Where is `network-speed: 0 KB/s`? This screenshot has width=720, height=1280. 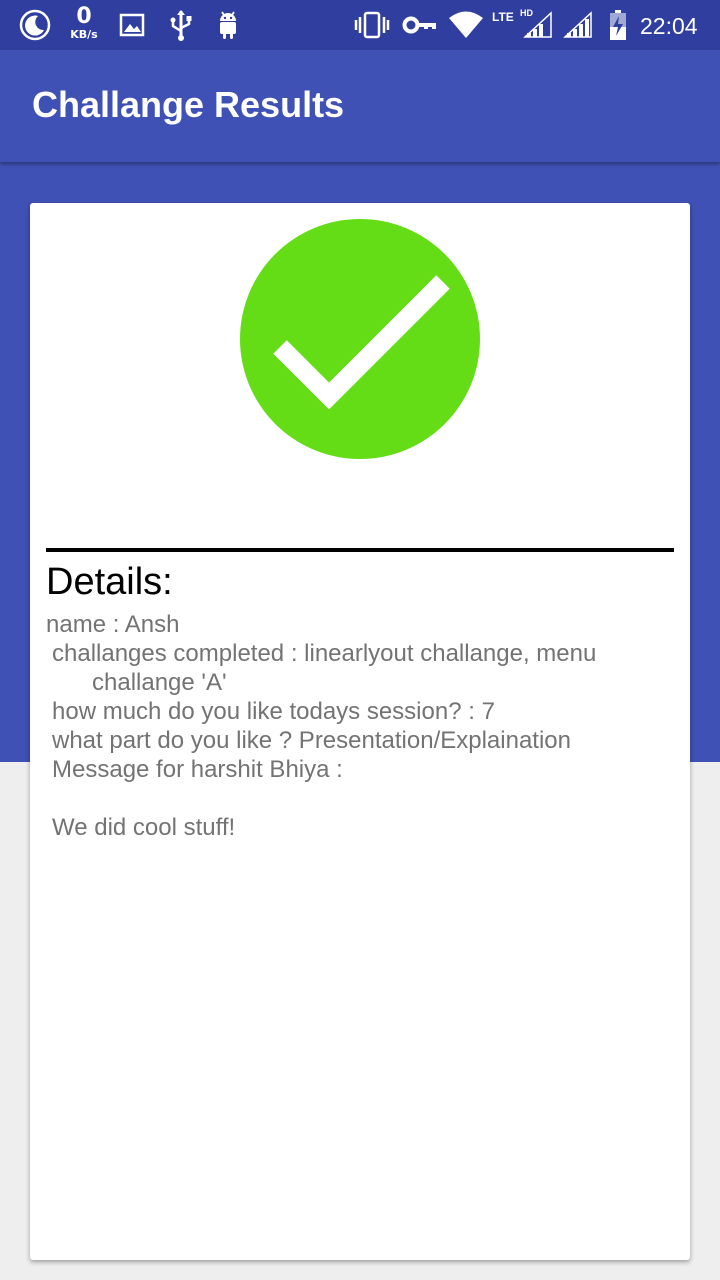 network-speed: 0 KB/s is located at coordinates (84, 22).